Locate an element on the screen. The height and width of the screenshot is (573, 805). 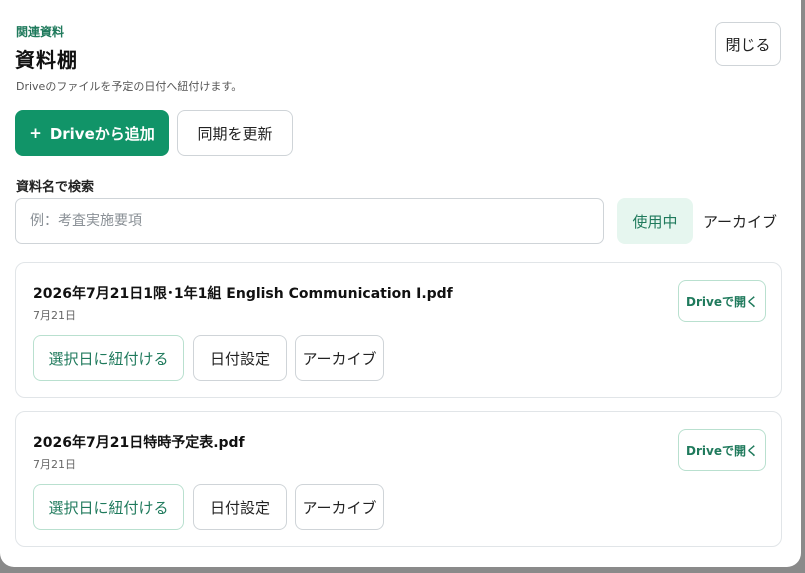
file-name: 2026年7月21日特時予定表.pdf is located at coordinates (139, 443).